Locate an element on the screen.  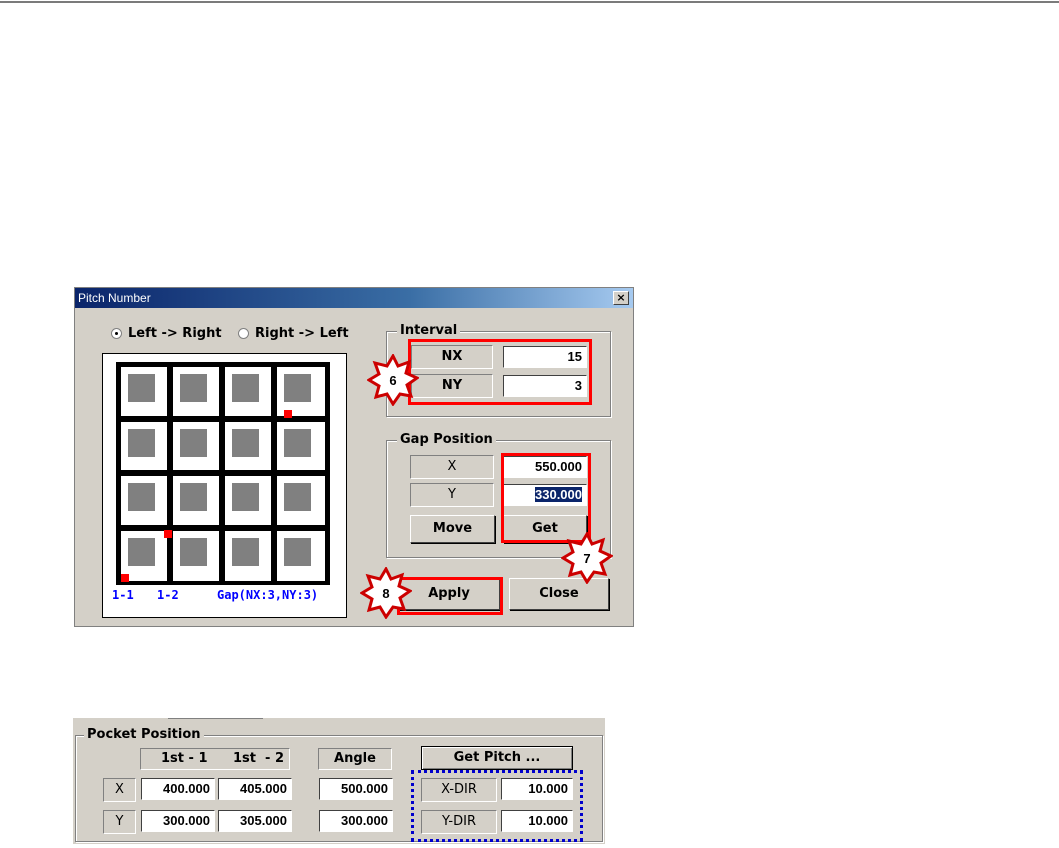
angle-label: Angle is located at coordinates (355, 759).